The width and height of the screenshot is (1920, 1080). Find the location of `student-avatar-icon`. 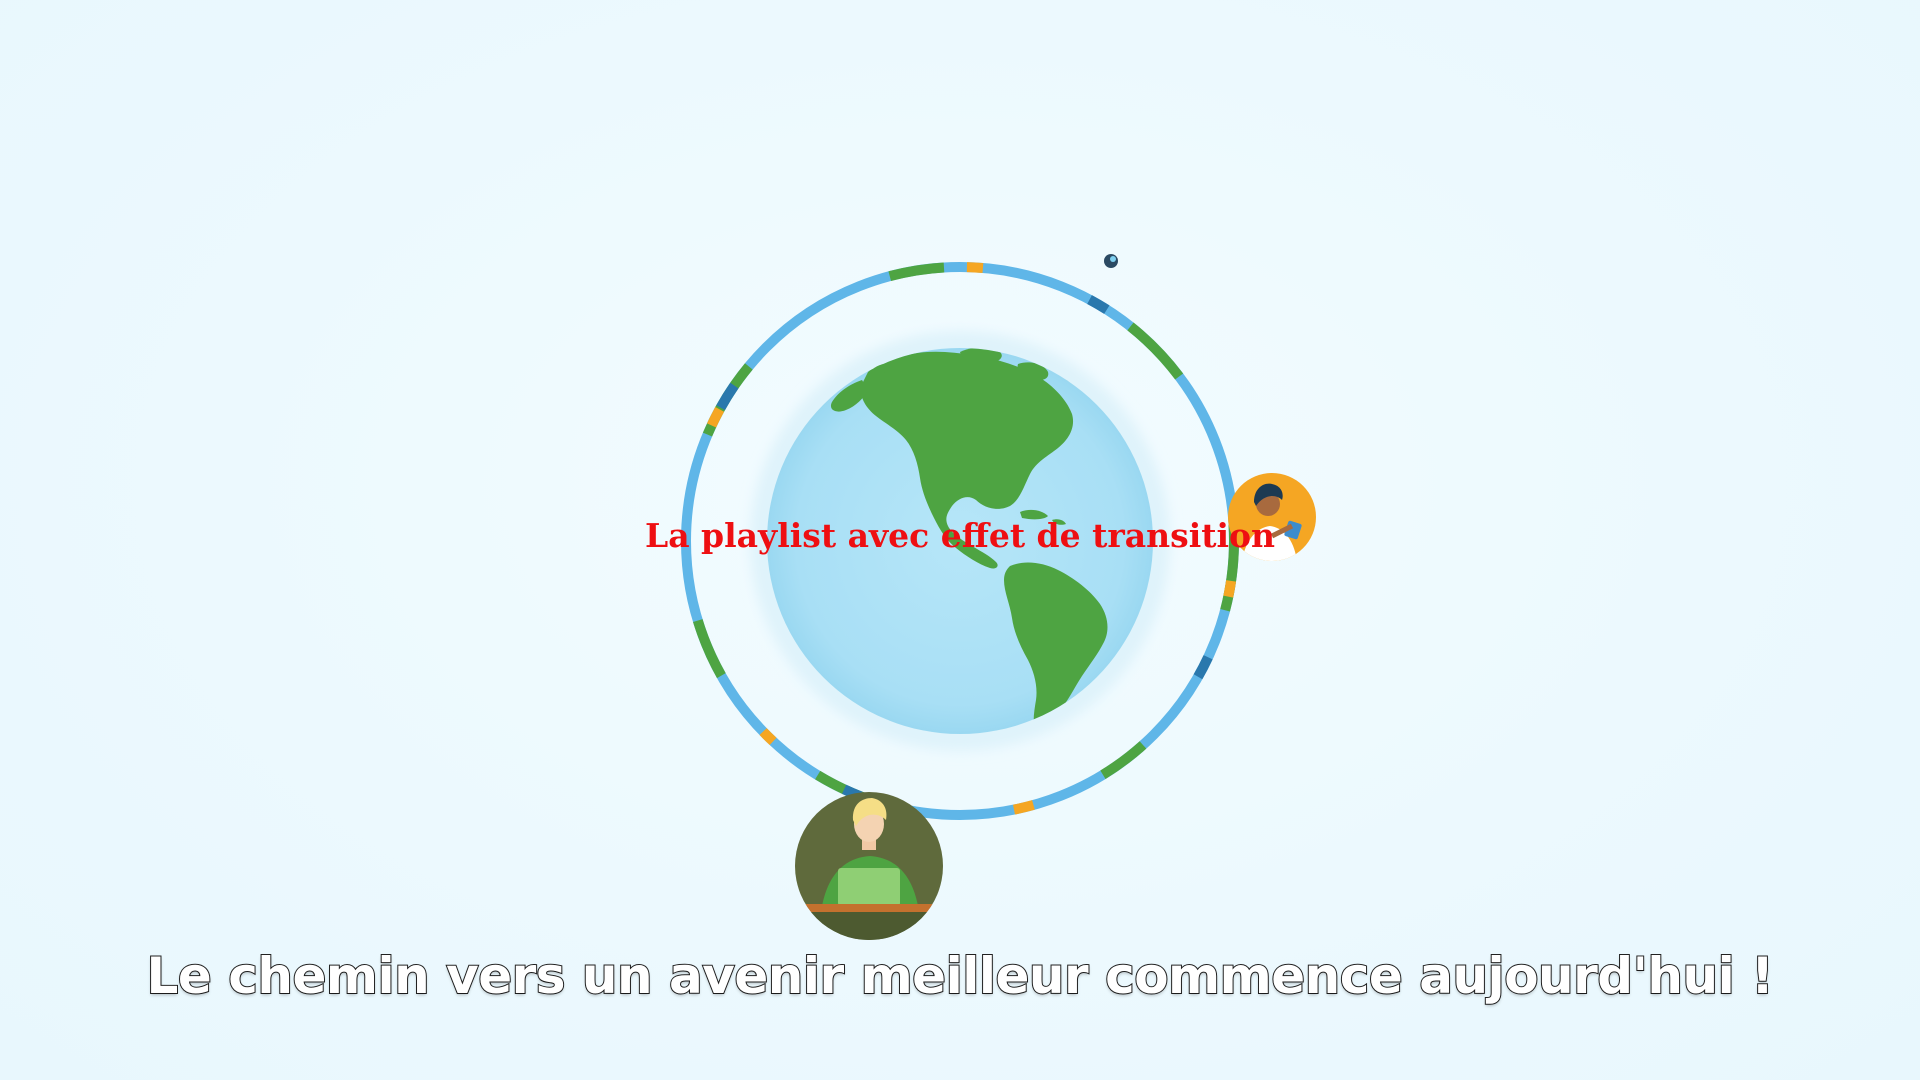

student-avatar-icon is located at coordinates (869, 866).